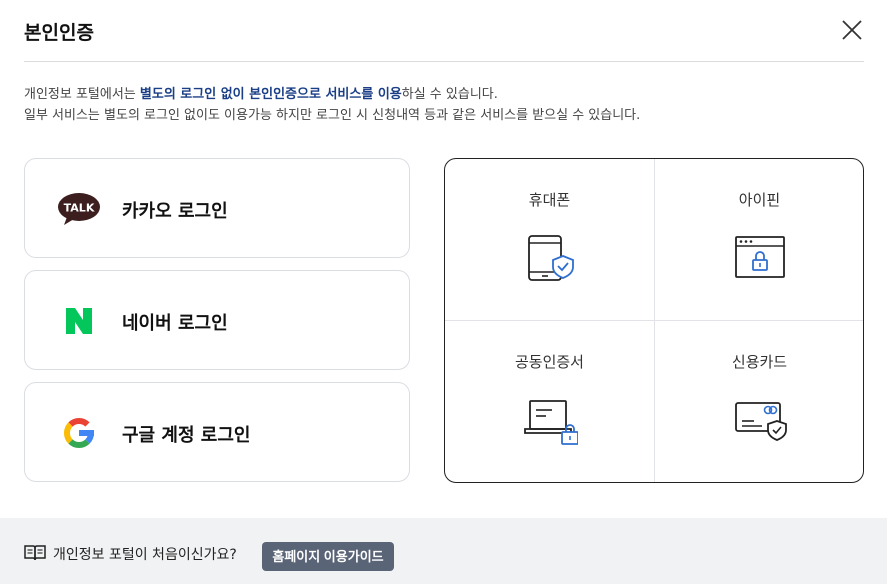  Describe the element at coordinates (270, 94) in the screenshot. I see `description-highlight: 별도의 로그인 없이 본인인증으로 서비스를 이용` at that location.